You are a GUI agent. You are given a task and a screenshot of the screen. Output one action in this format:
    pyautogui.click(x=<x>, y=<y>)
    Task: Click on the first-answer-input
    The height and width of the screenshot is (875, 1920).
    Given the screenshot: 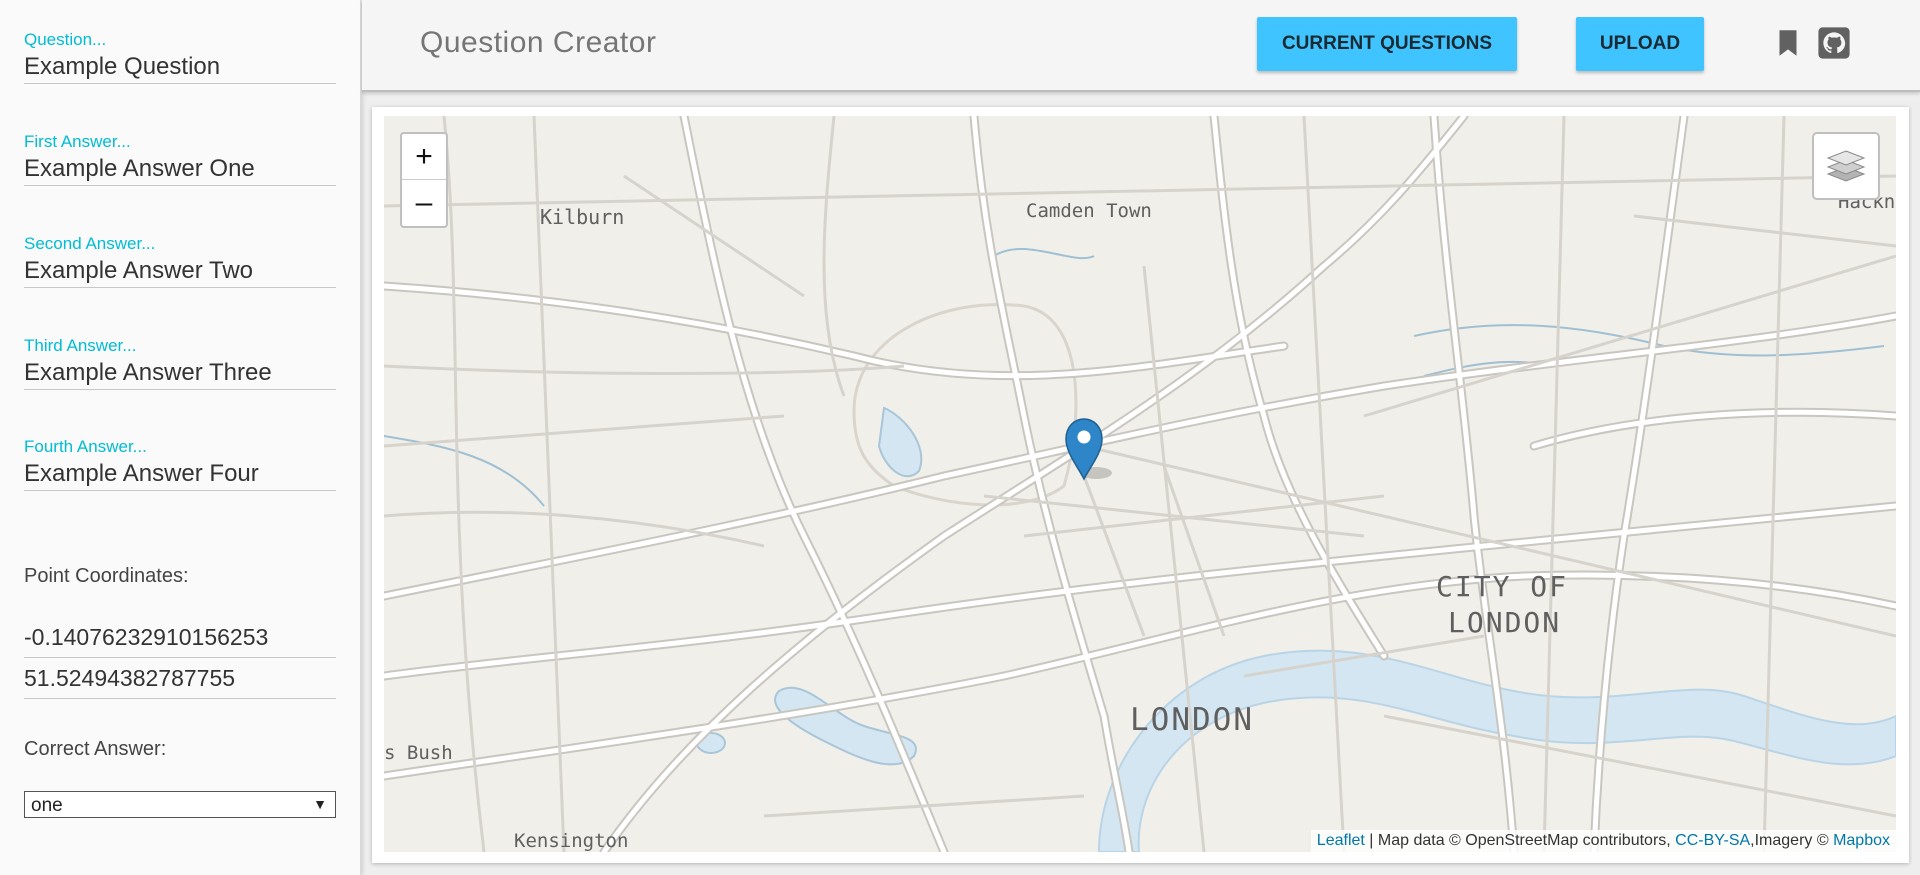 What is the action you would take?
    pyautogui.click(x=180, y=169)
    